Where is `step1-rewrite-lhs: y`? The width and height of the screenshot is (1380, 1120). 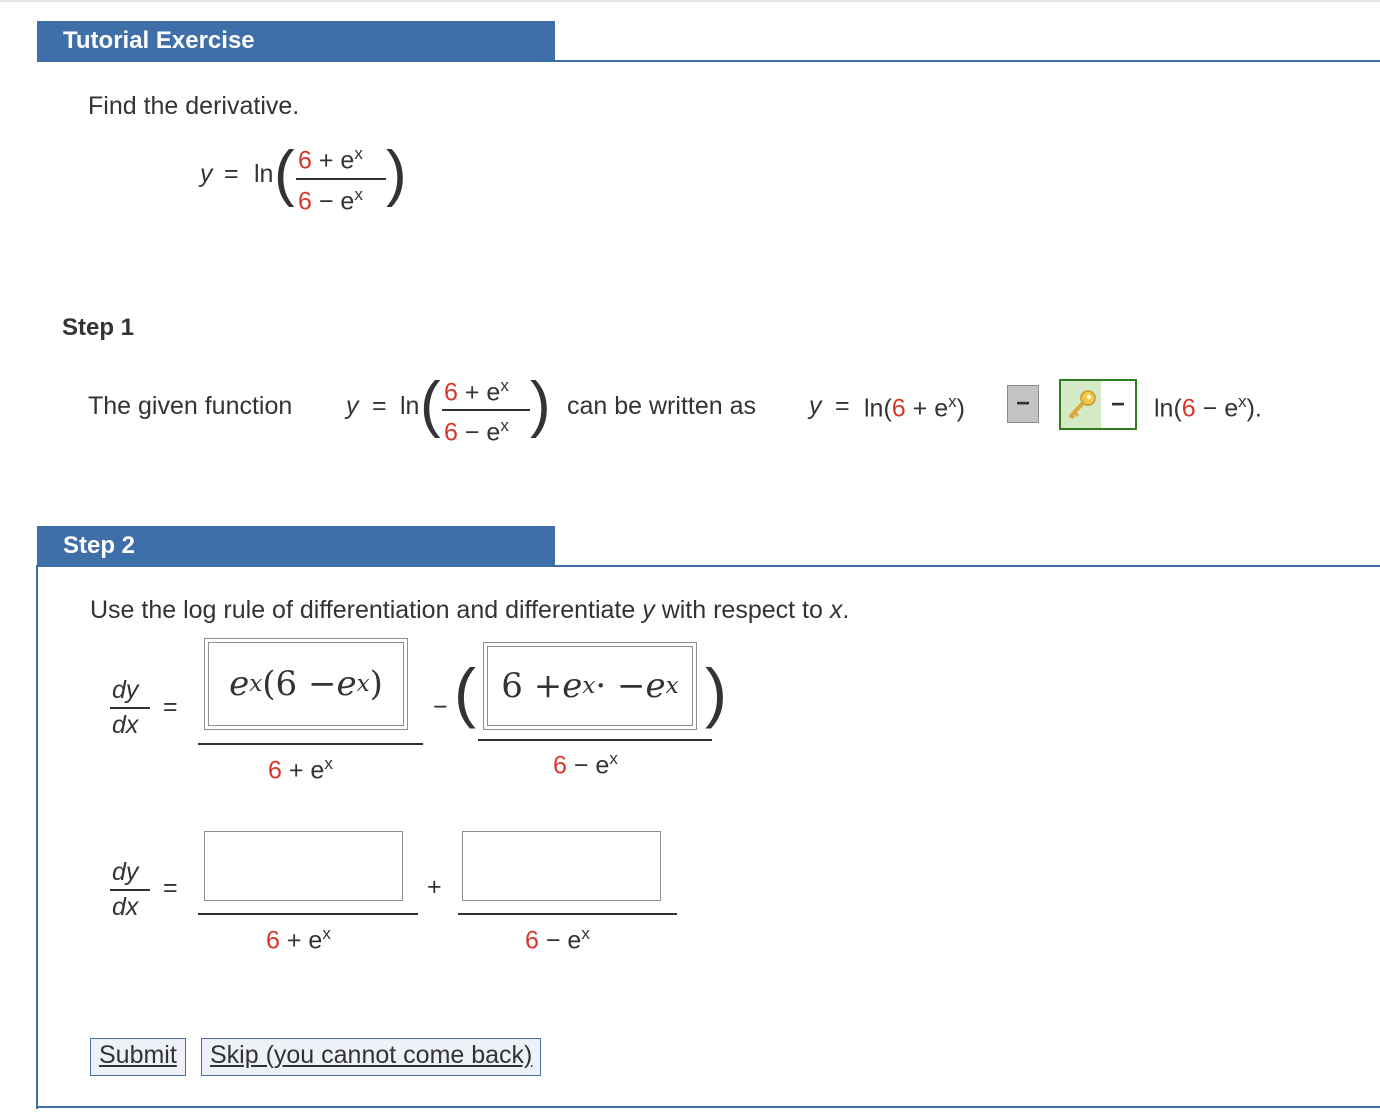
step1-rewrite-lhs: y is located at coordinates (815, 406).